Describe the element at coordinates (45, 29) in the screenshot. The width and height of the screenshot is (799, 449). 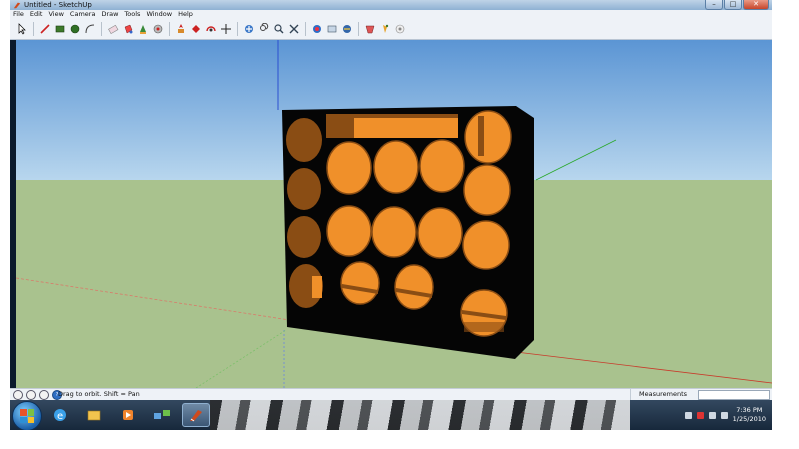
I see `line-icon` at that location.